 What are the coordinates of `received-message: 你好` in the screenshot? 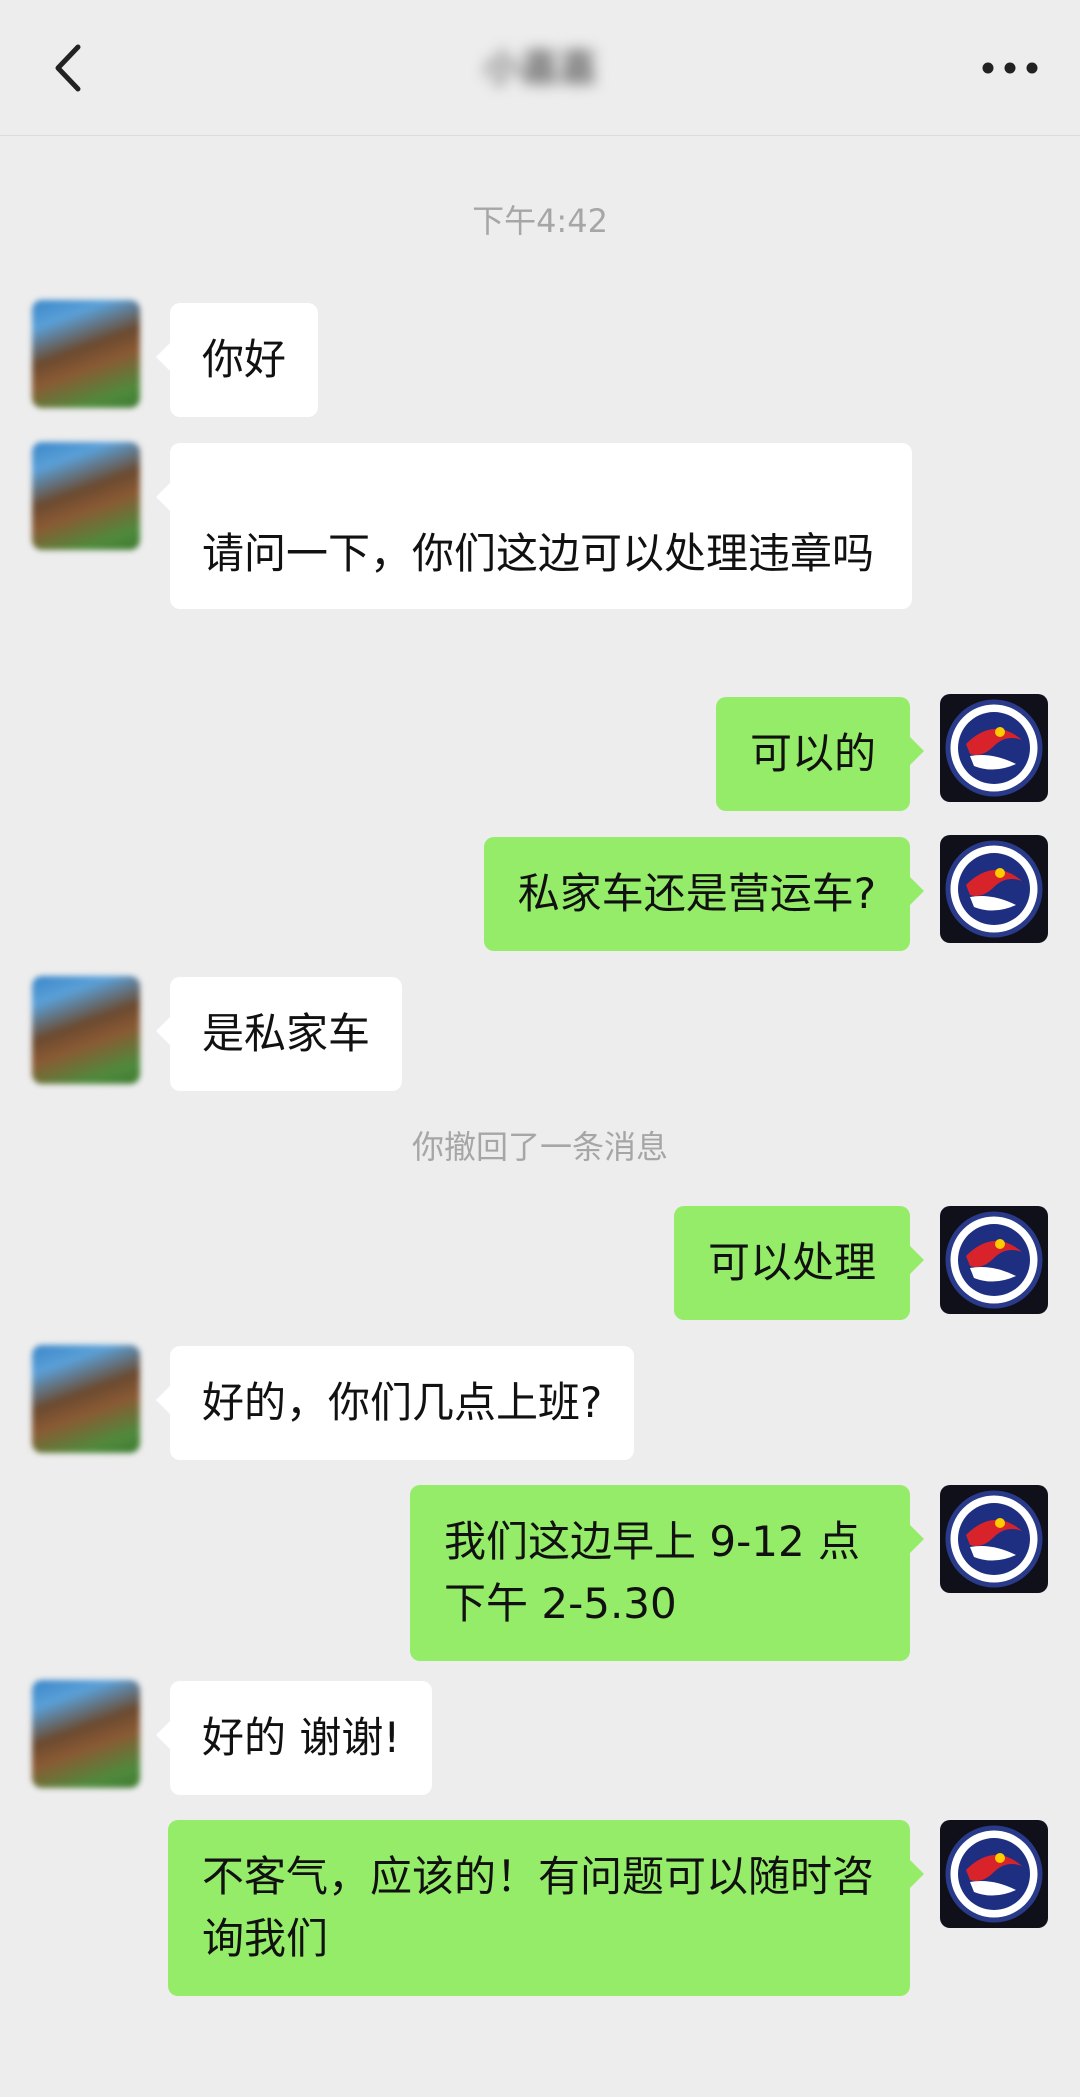 It's located at (237, 360).